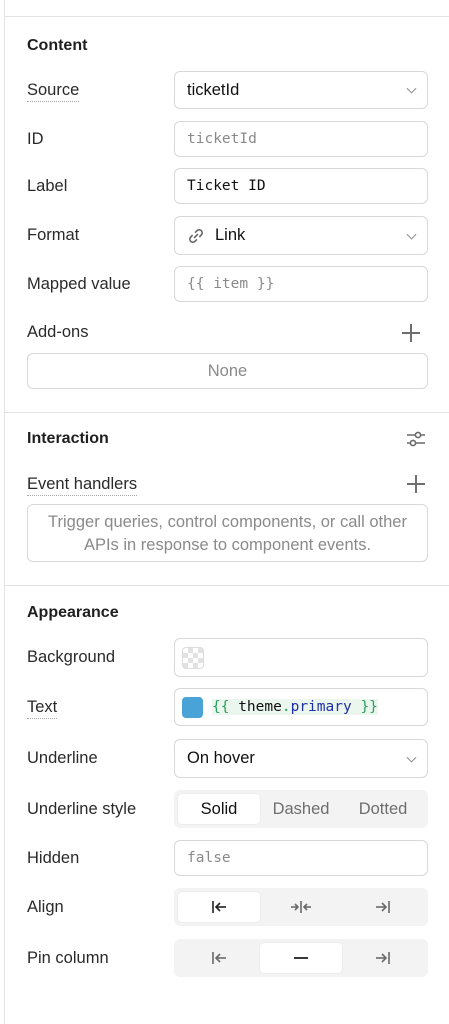 The width and height of the screenshot is (449, 1024). What do you see at coordinates (196, 235) in the screenshot?
I see `link-icon` at bounding box center [196, 235].